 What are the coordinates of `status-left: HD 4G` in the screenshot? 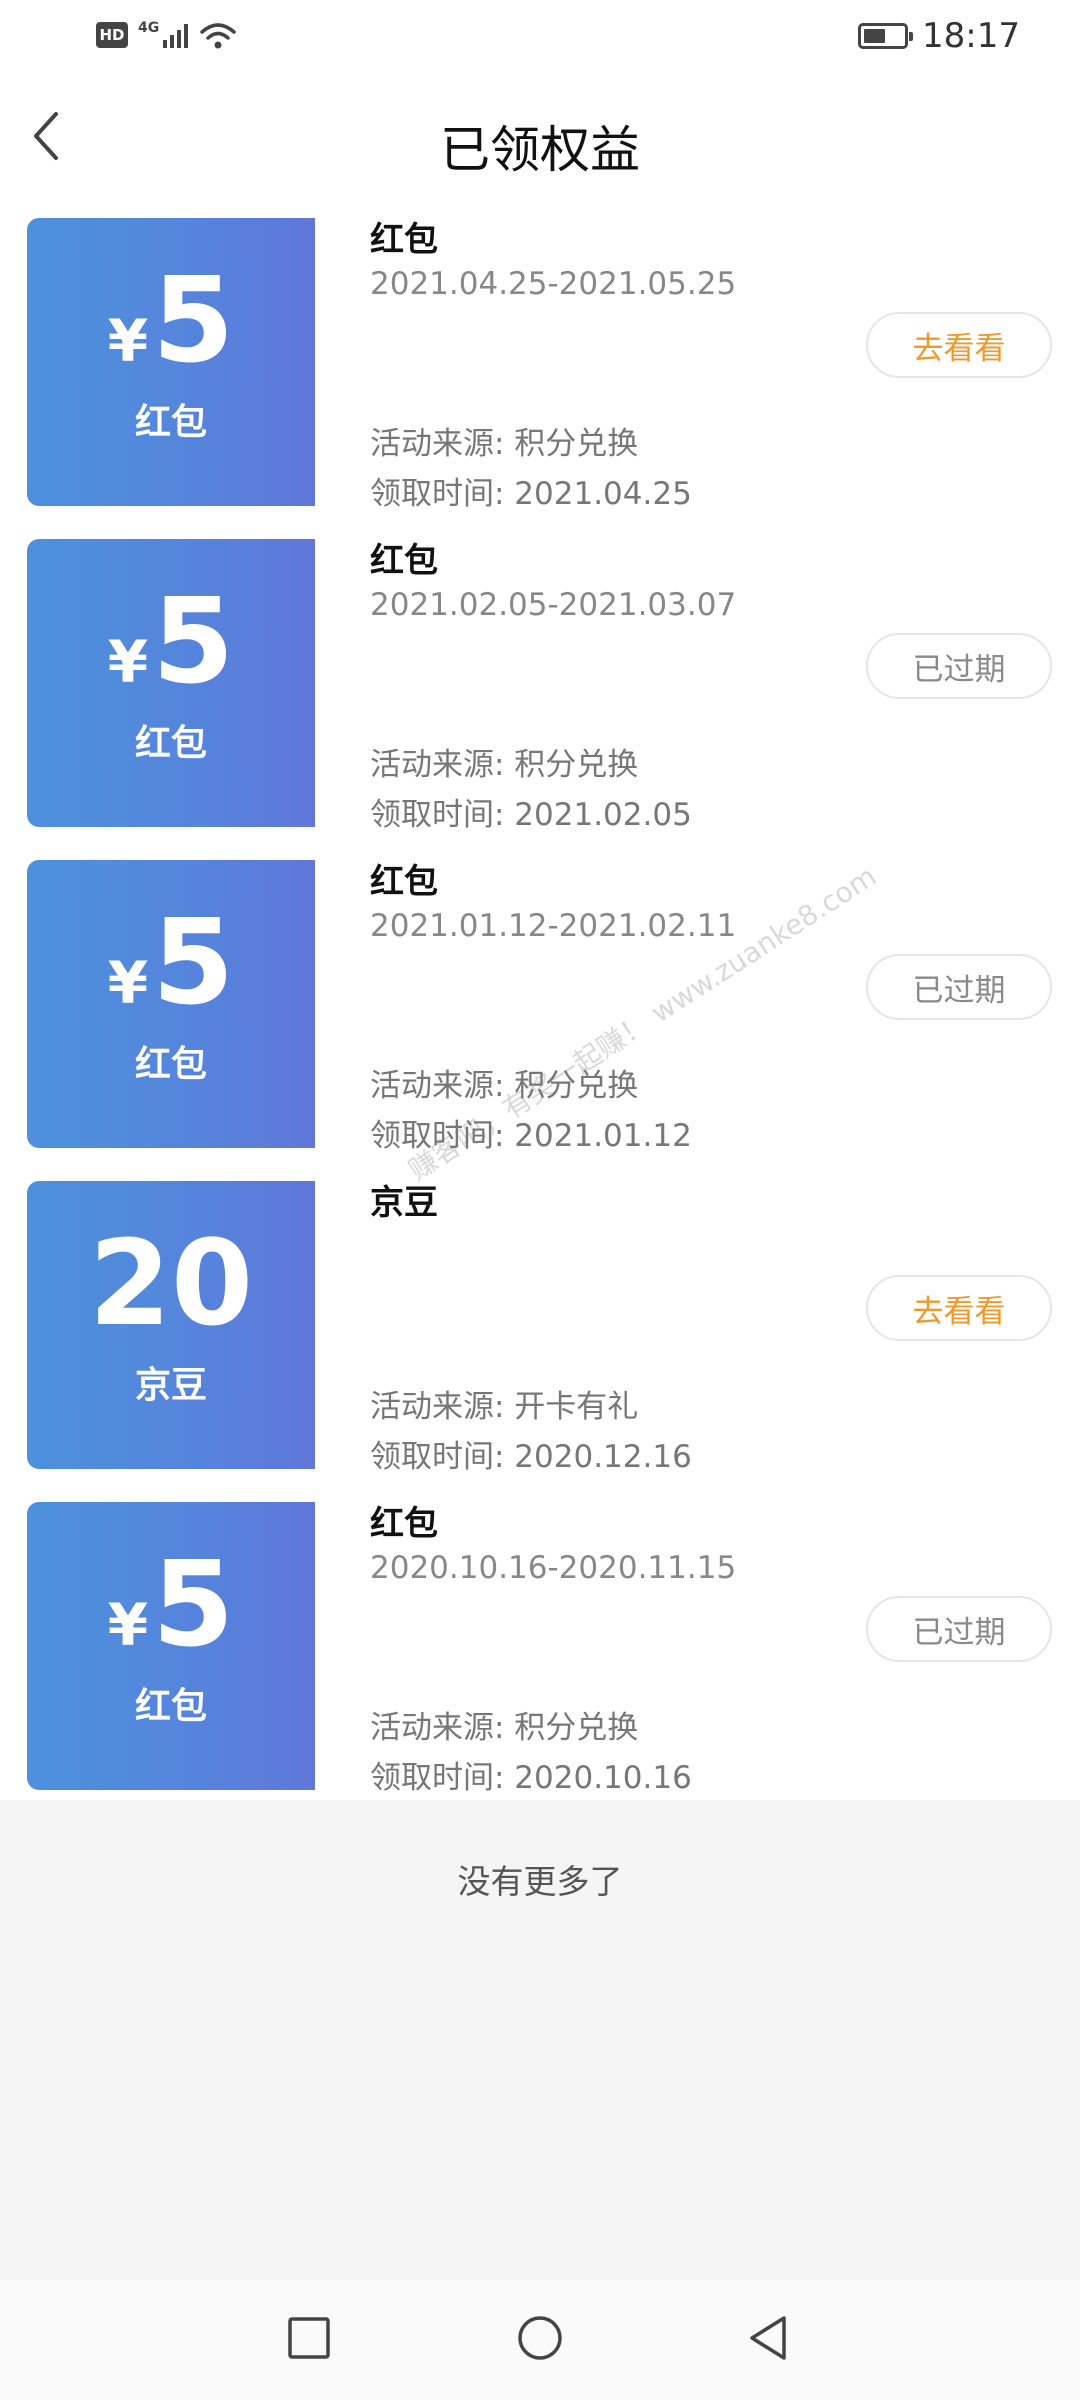 It's located at (167, 35).